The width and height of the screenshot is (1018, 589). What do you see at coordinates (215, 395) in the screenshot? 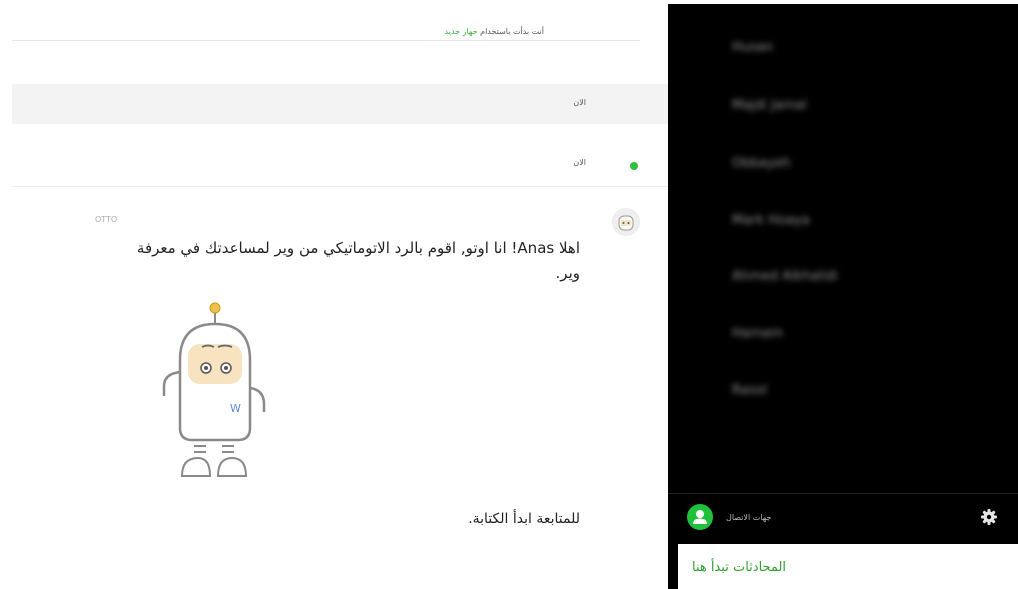
I see `robot-illustration: W` at bounding box center [215, 395].